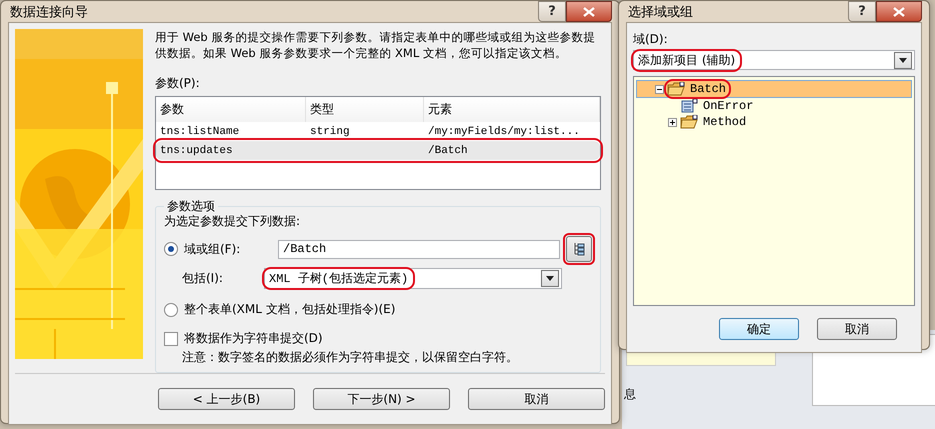 This screenshot has width=935, height=429. I want to click on tree-icon, so click(579, 249).